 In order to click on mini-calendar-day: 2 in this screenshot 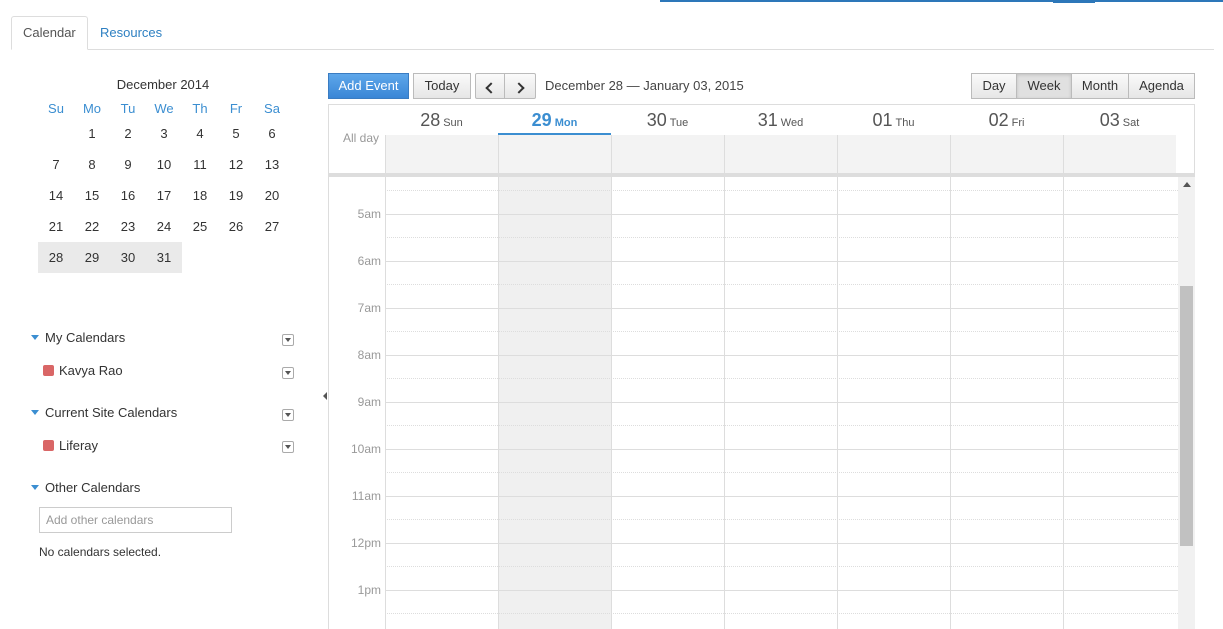, I will do `click(128, 133)`.